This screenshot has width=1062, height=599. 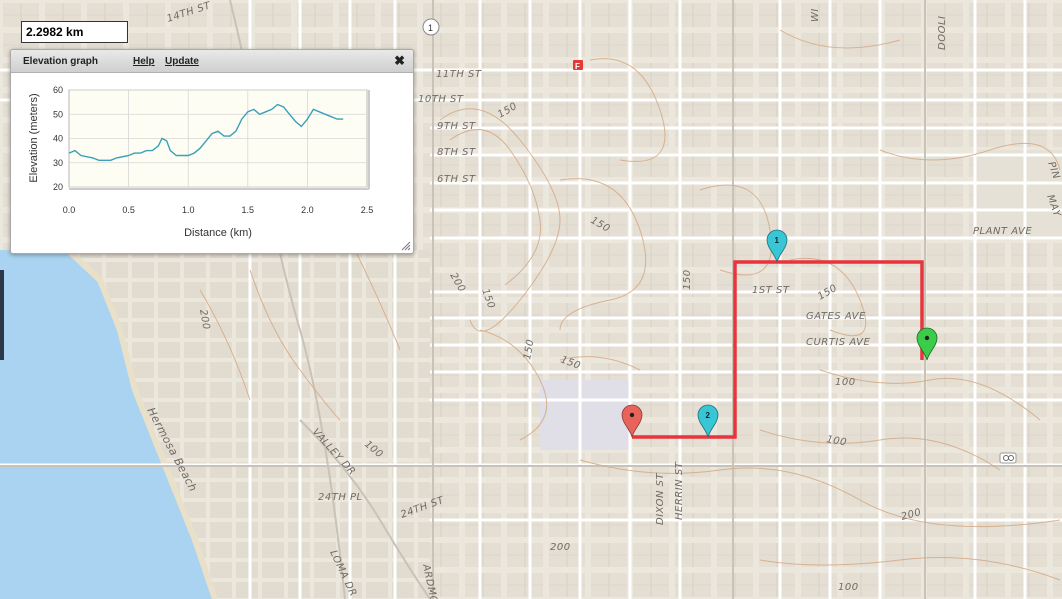 I want to click on route-shield: 1, so click(x=431, y=27).